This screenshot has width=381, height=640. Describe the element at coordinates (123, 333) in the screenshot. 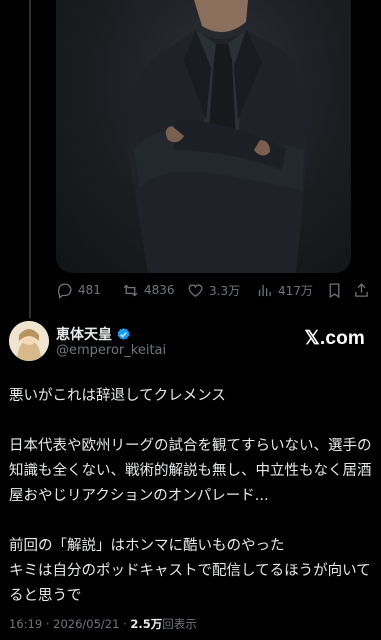

I see `verified-badge-icon` at that location.